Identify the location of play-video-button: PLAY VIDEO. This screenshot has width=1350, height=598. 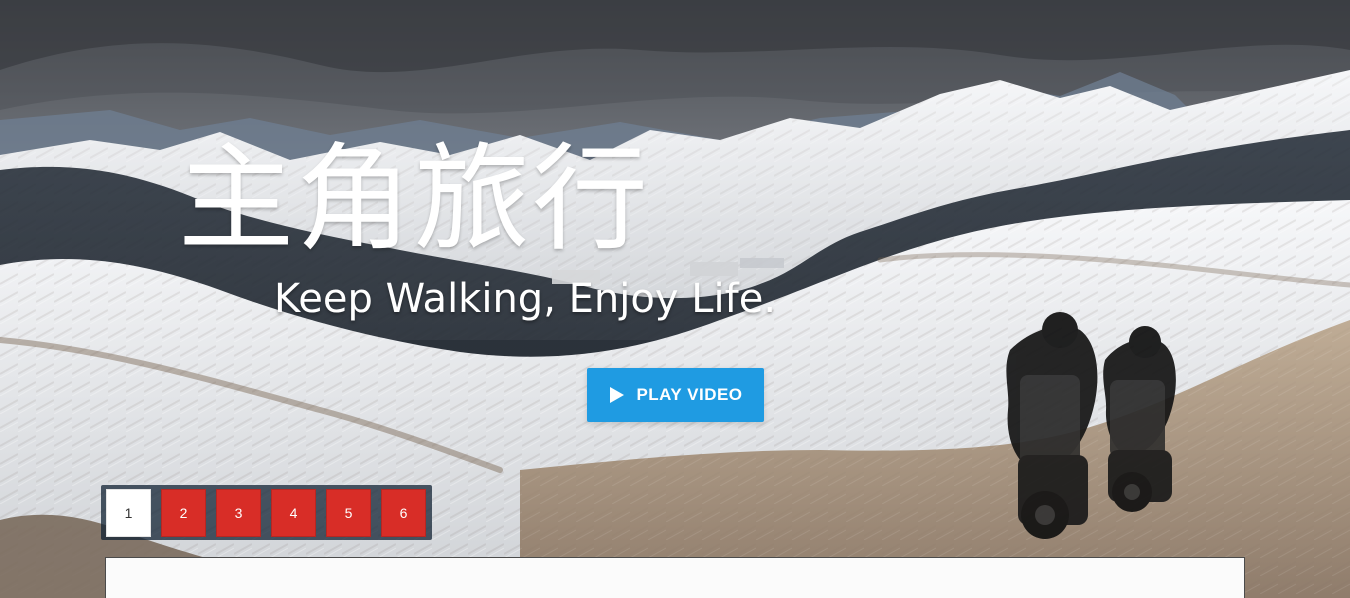
(675, 395).